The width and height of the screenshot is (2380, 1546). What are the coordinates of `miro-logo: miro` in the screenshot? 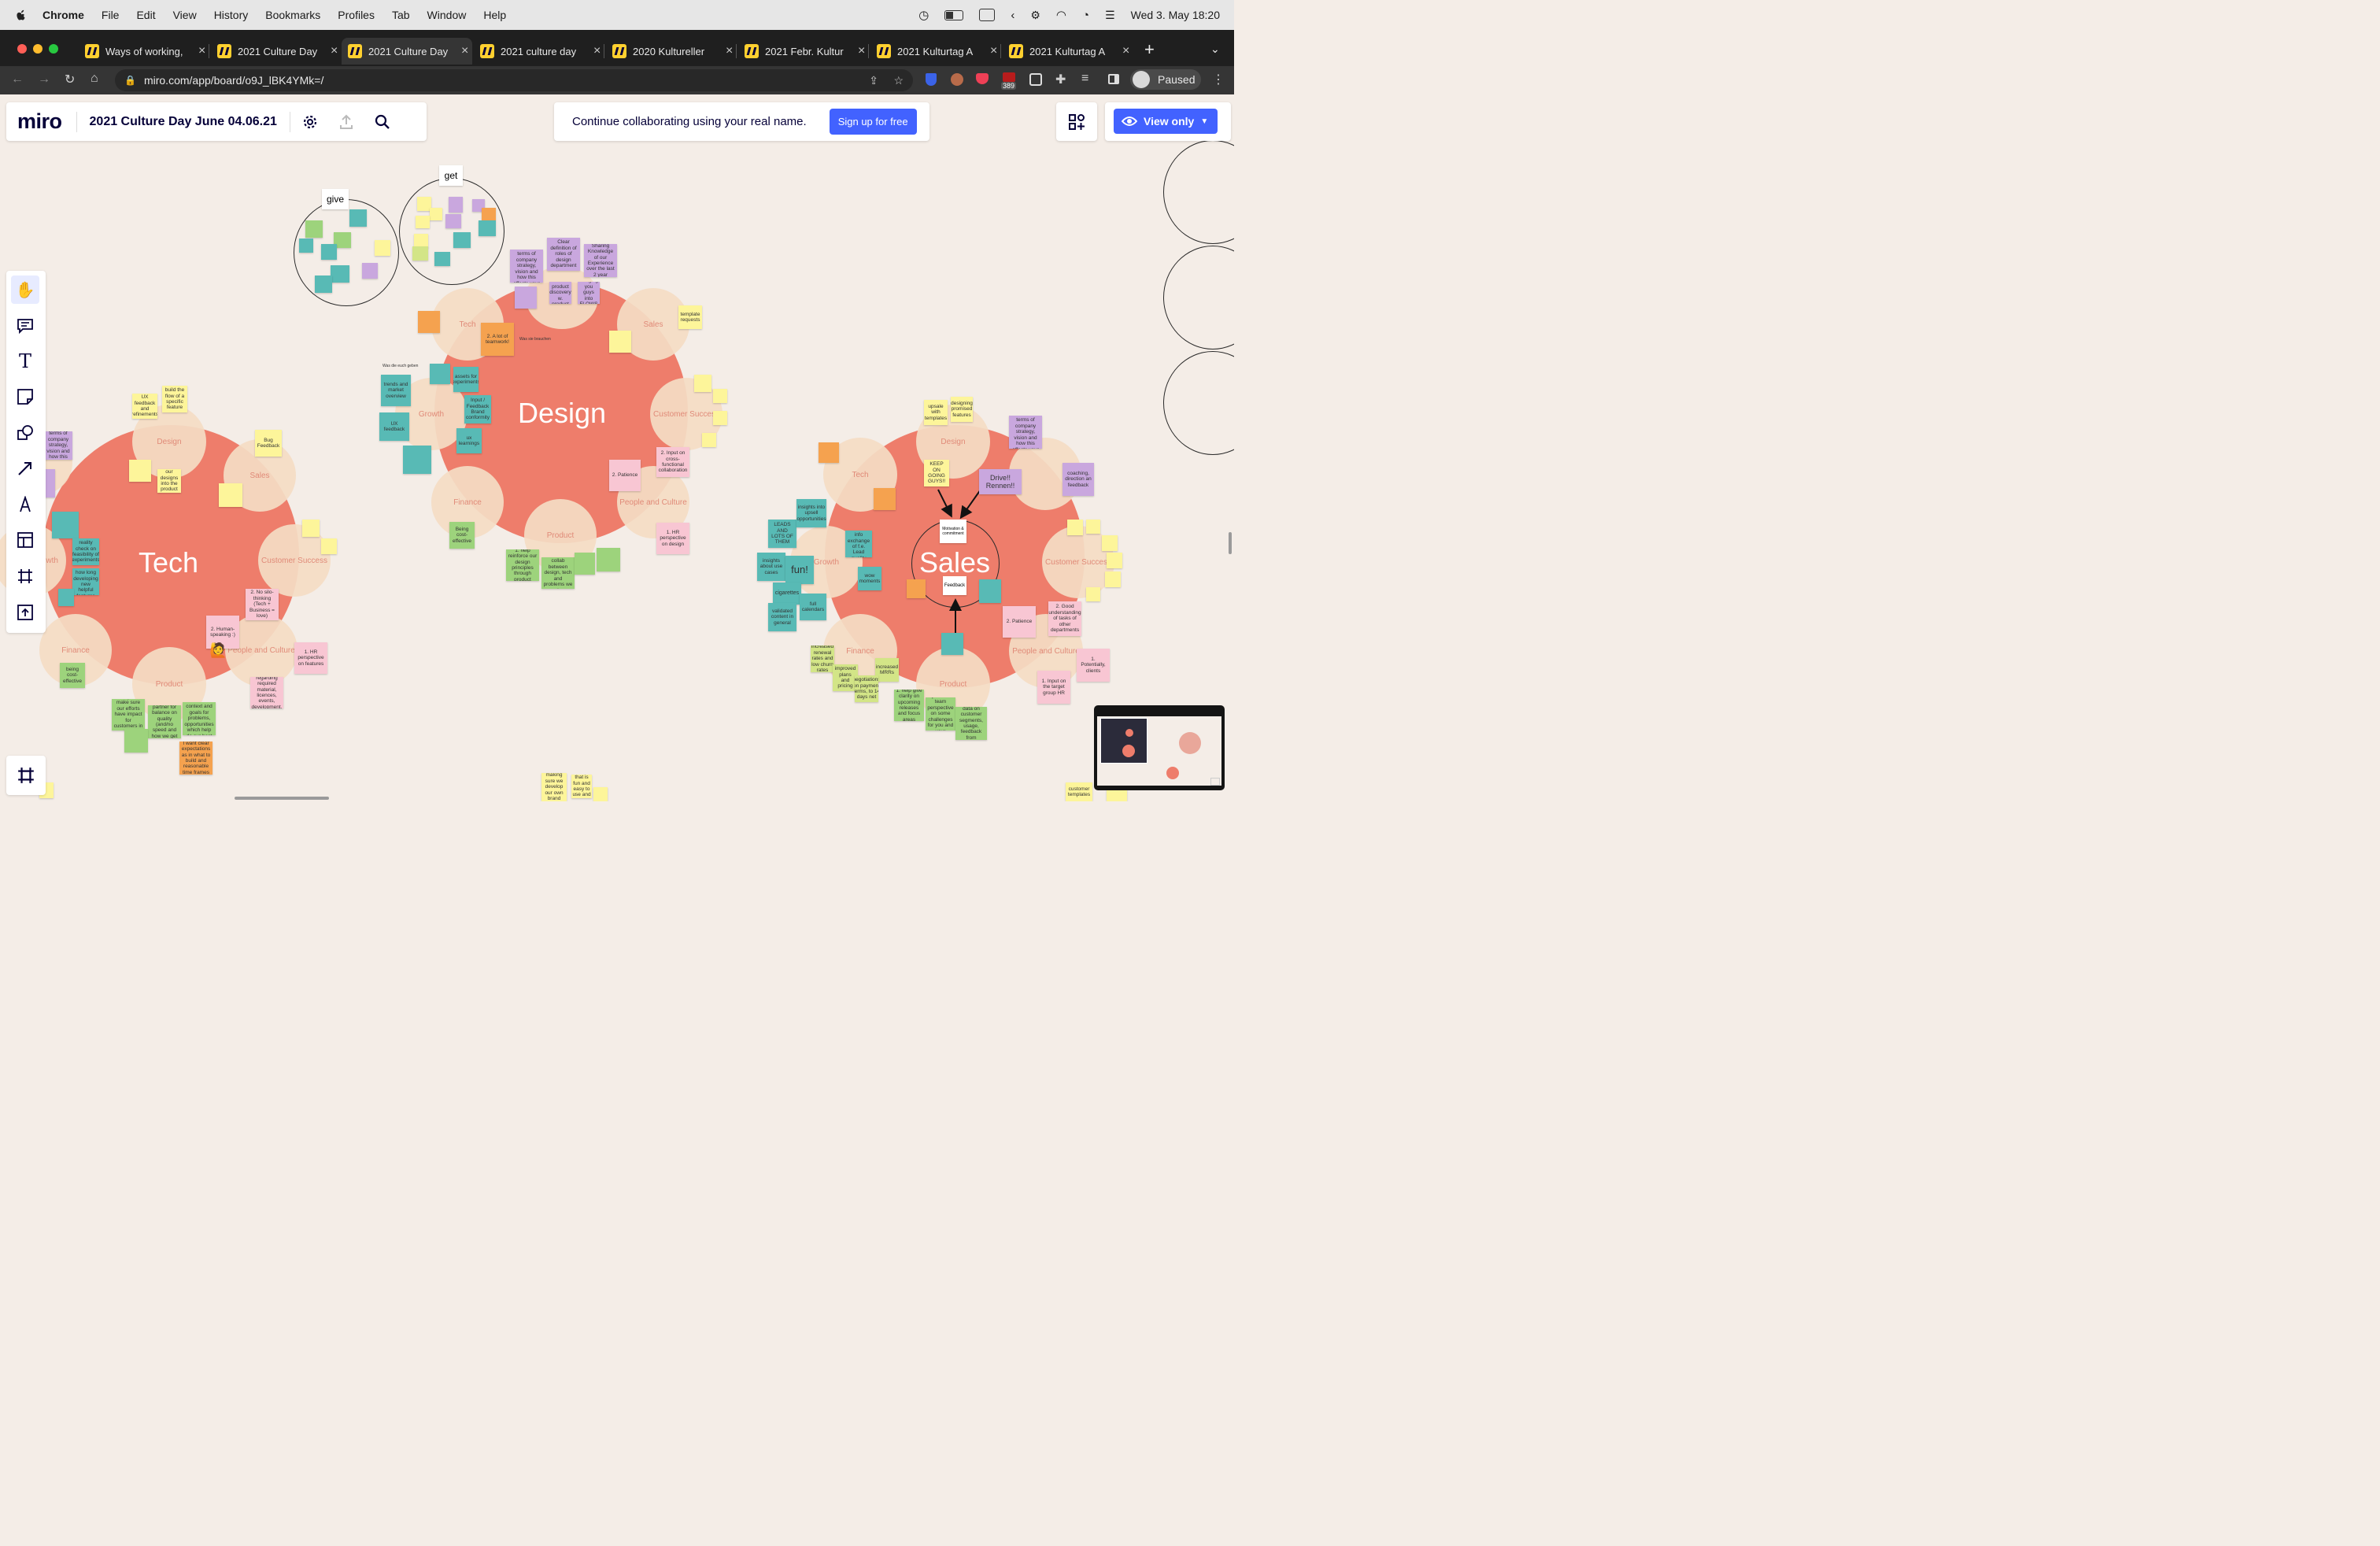 It's located at (39, 121).